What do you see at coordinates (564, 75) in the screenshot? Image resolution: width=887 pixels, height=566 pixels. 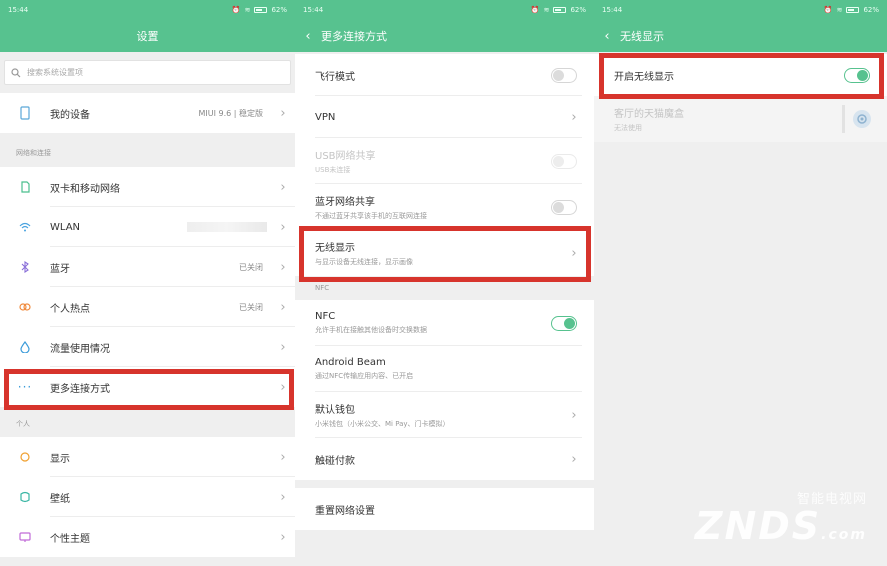 I see `airplane-mode-toggle` at bounding box center [564, 75].